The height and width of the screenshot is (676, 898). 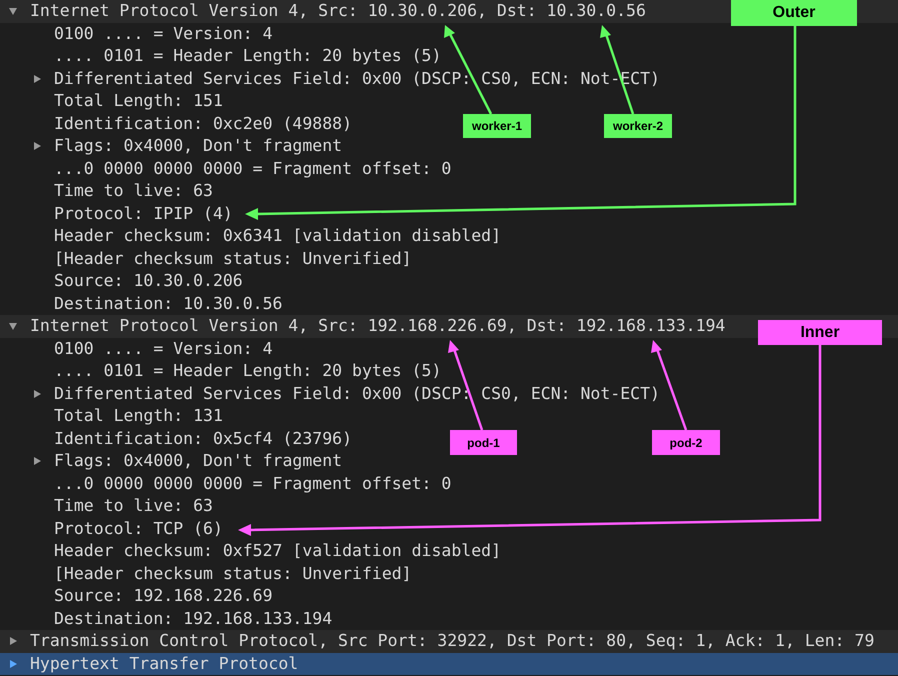 I want to click on tree-row: Hypertext Transfer Protocol, so click(x=449, y=663).